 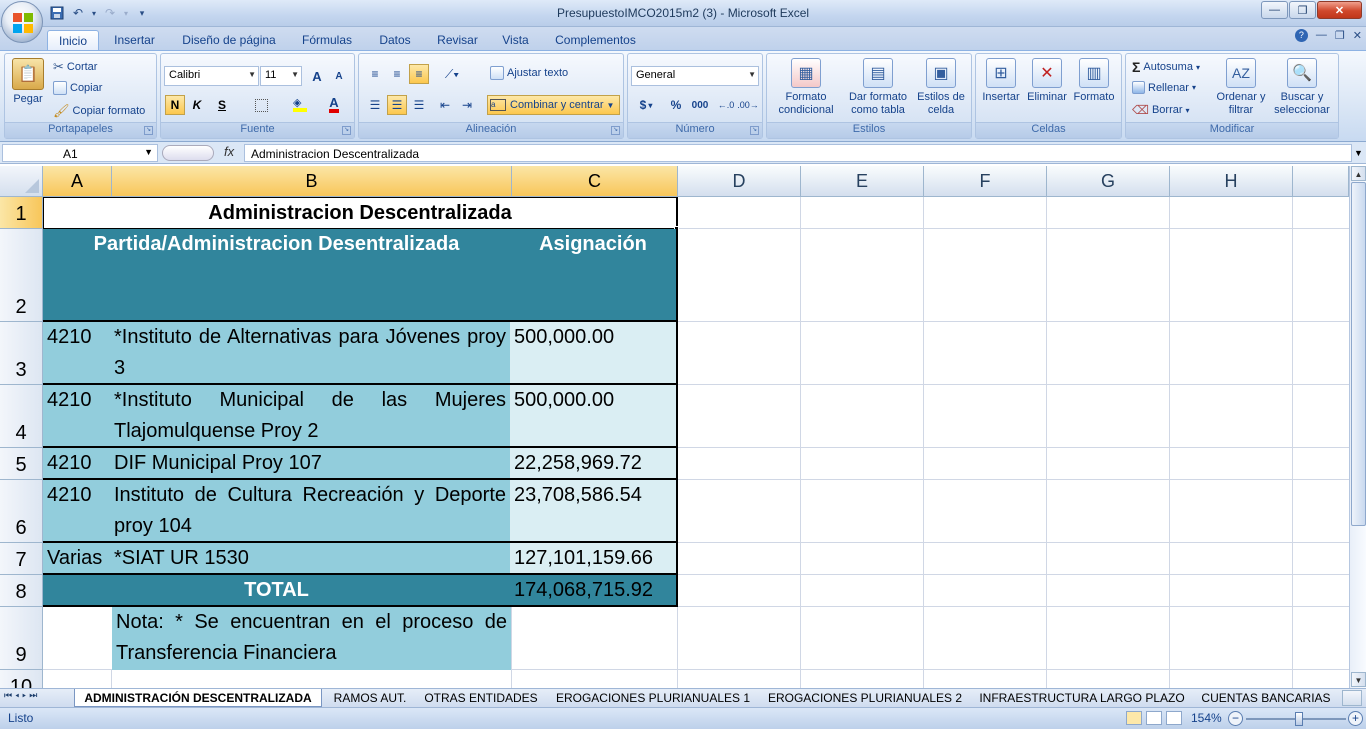 I want to click on zoom-slider-thumb, so click(x=1299, y=719).